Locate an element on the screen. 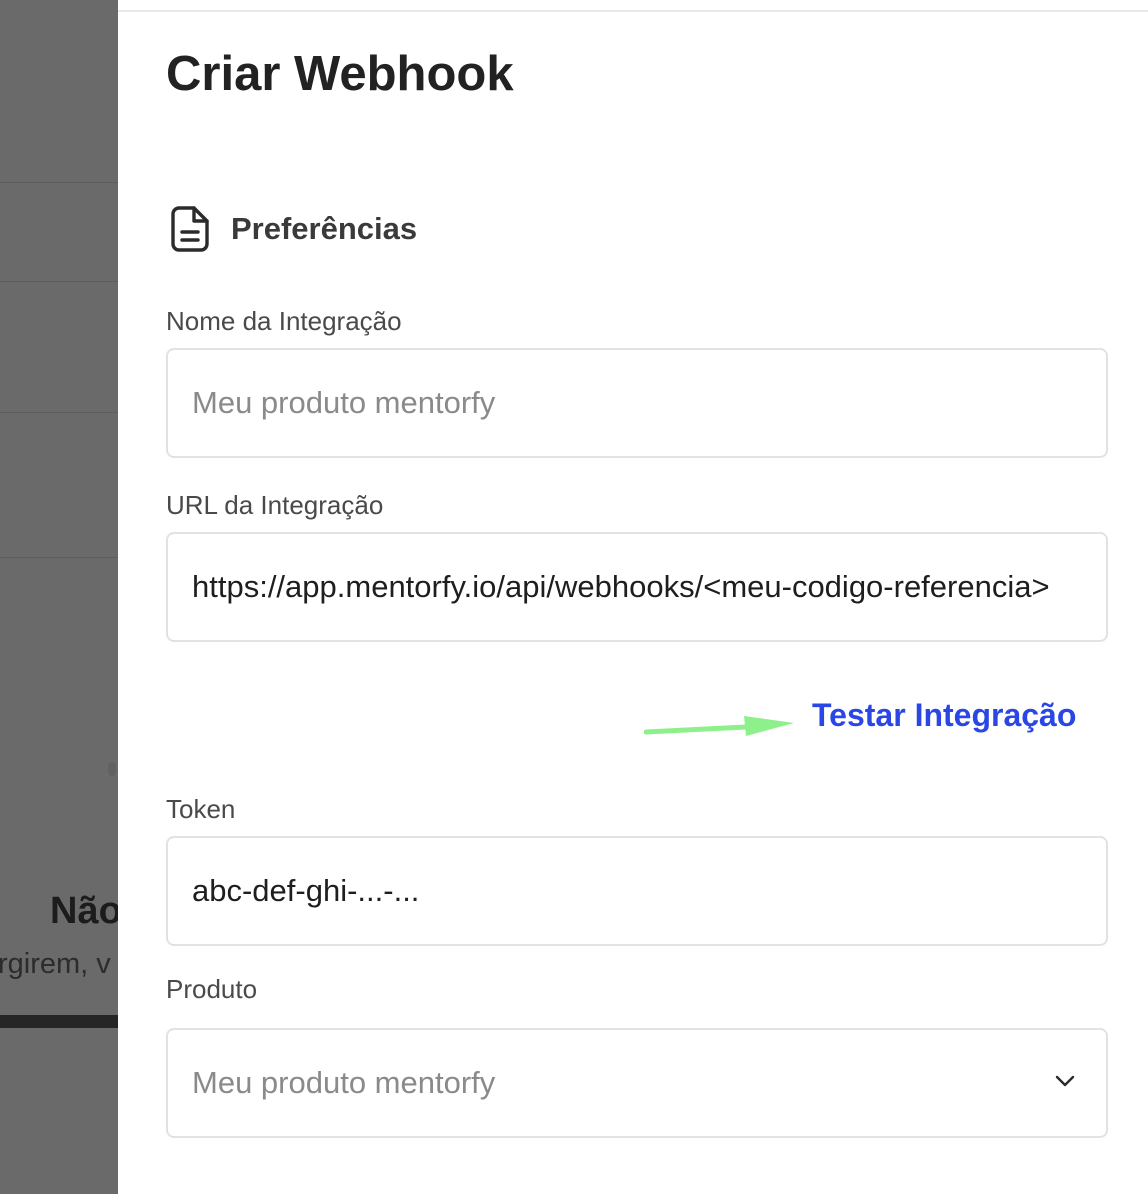 Image resolution: width=1148 pixels, height=1194 pixels. background-heading: Não is located at coordinates (84, 911).